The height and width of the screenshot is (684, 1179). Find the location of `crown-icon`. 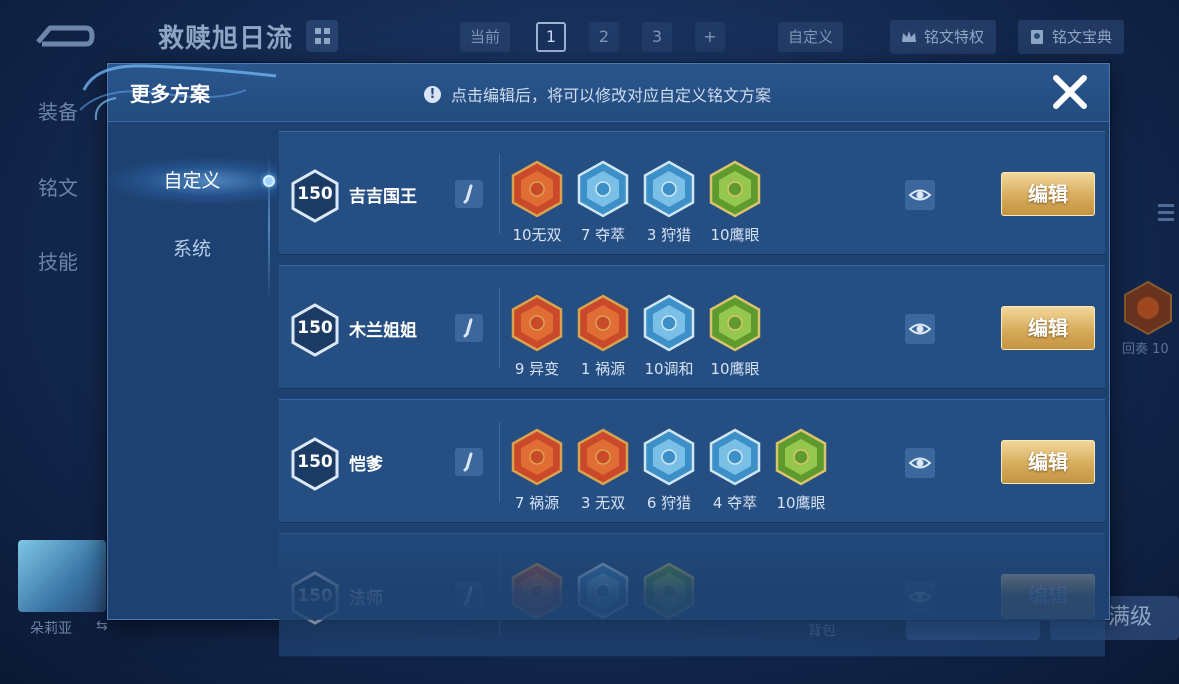

crown-icon is located at coordinates (909, 36).